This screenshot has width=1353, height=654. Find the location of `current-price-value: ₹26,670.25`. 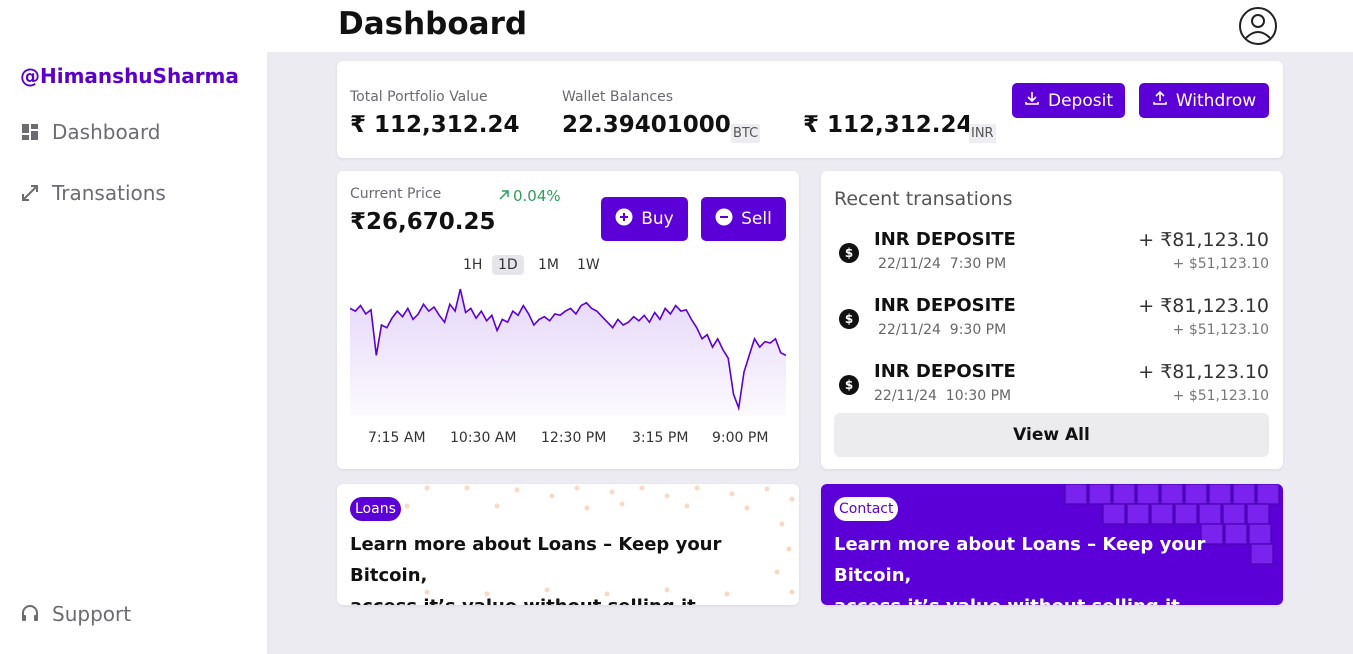

current-price-value: ₹26,670.25 is located at coordinates (423, 222).